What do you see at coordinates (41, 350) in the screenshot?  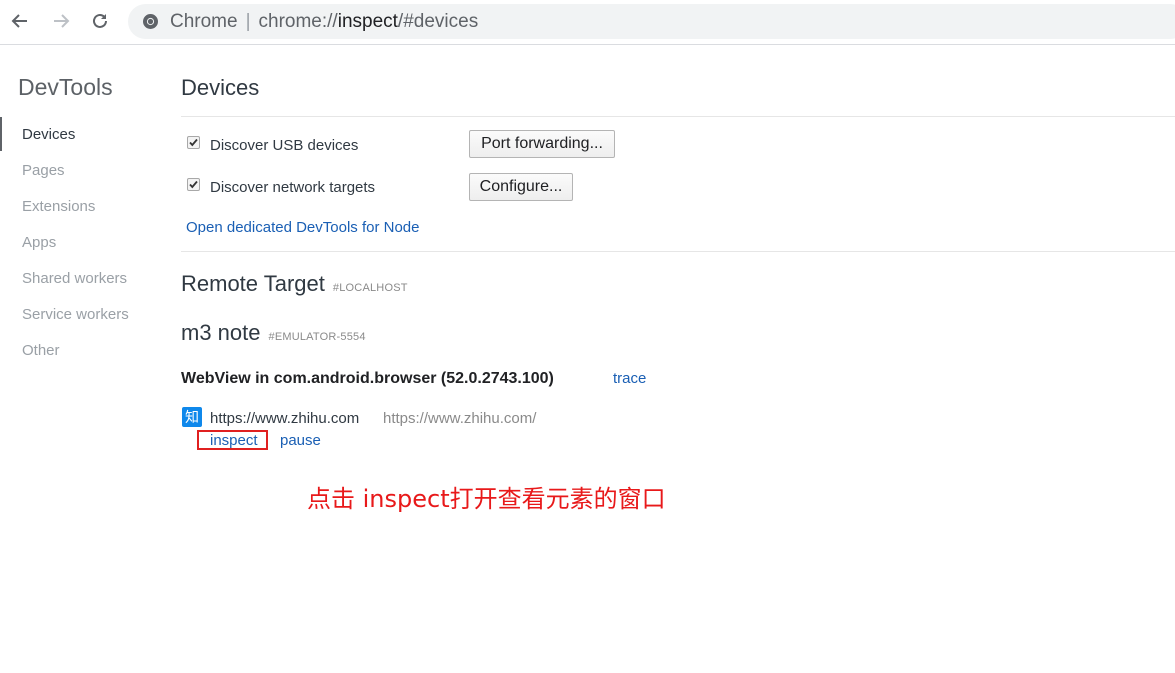 I see `sidebar-item-other: Other` at bounding box center [41, 350].